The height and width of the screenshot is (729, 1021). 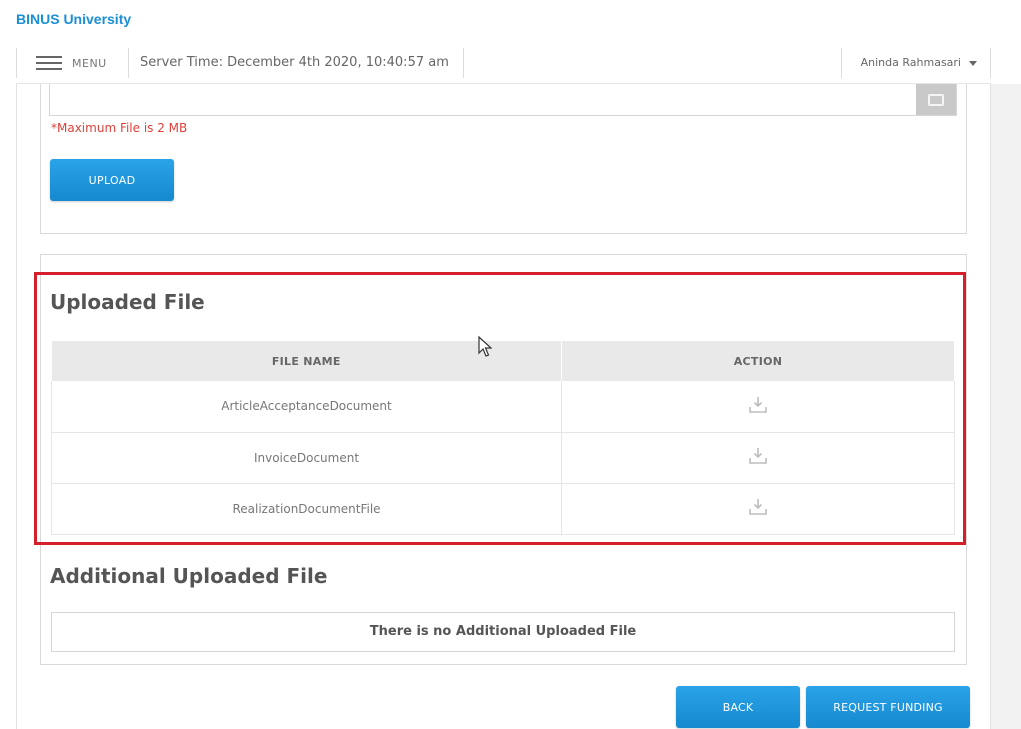 I want to click on table-header-row: FILE NAME ACTION, so click(x=503, y=361).